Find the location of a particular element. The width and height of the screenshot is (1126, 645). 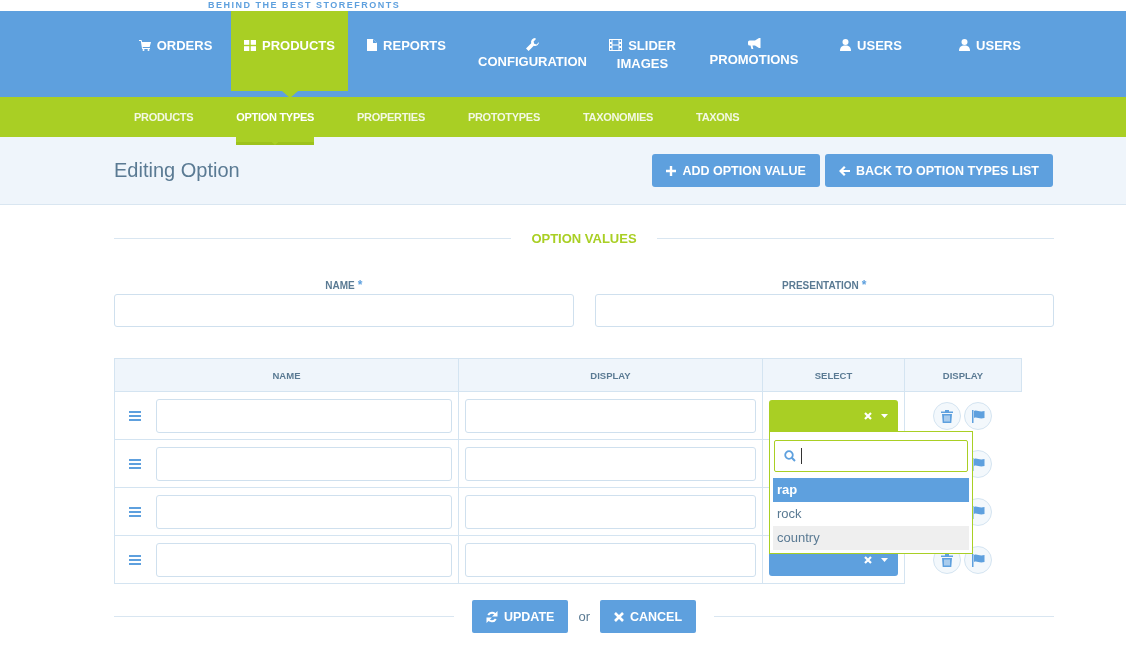

refresh-icon is located at coordinates (491, 616).